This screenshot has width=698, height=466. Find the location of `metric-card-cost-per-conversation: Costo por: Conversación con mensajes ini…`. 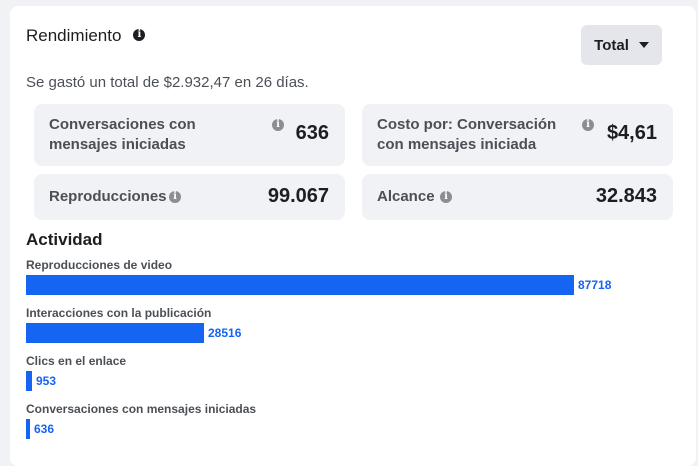

metric-card-cost-per-conversation: Costo por: Conversación con mensajes ini… is located at coordinates (517, 135).